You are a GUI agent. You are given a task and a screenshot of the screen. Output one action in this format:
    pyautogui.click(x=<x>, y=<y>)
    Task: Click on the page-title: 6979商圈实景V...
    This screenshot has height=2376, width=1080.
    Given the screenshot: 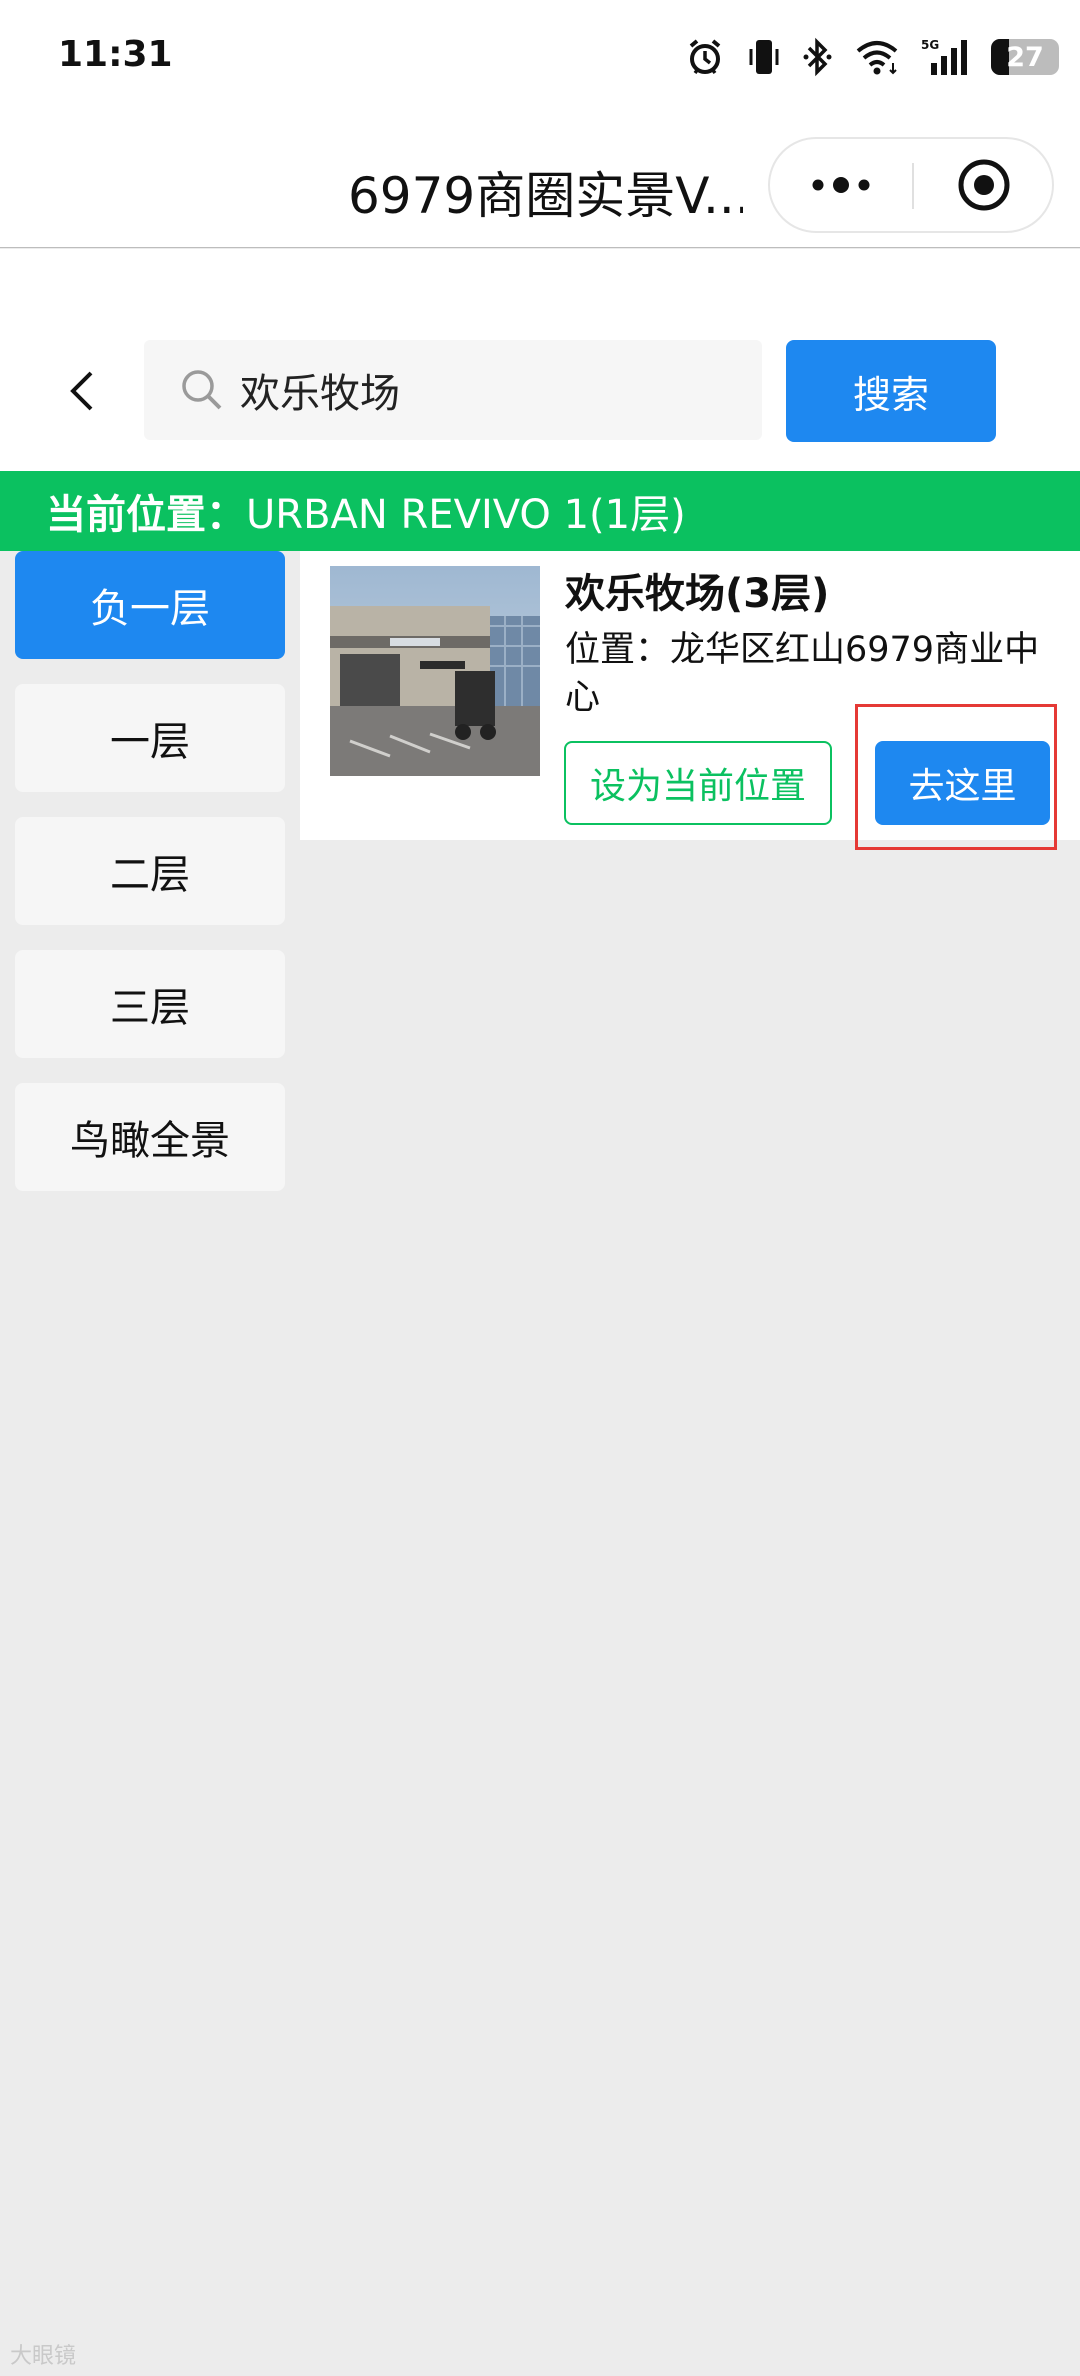 What is the action you would take?
    pyautogui.click(x=545, y=196)
    